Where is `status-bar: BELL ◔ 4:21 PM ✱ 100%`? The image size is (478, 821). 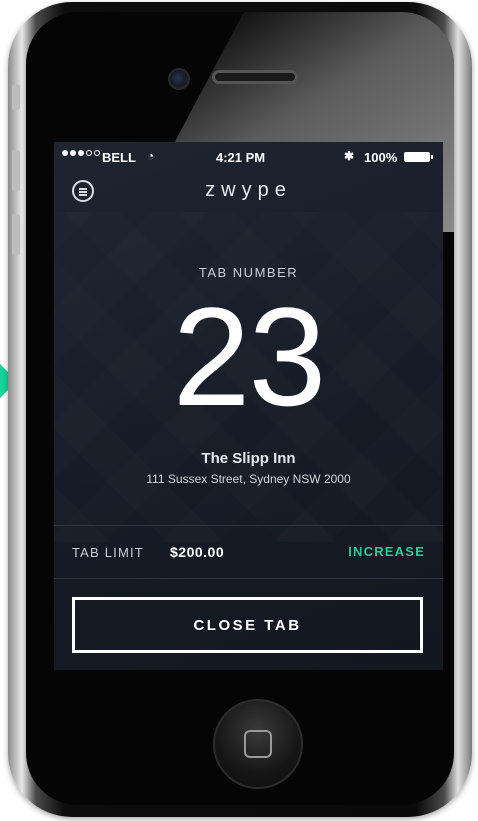 status-bar: BELL ◔ 4:21 PM ✱ 100% is located at coordinates (248, 157).